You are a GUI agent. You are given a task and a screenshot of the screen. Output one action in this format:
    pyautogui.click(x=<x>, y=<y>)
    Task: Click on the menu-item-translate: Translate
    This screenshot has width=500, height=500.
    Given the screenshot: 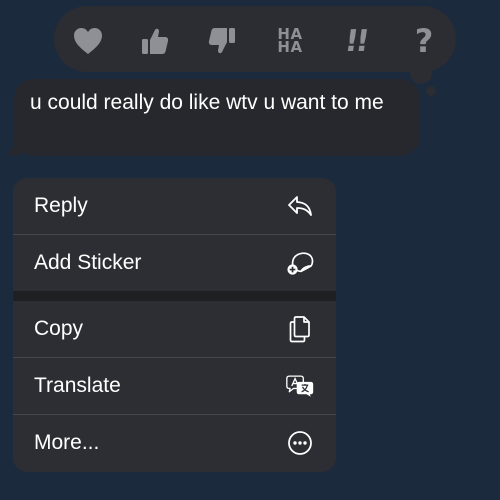 What is the action you would take?
    pyautogui.click(x=174, y=386)
    